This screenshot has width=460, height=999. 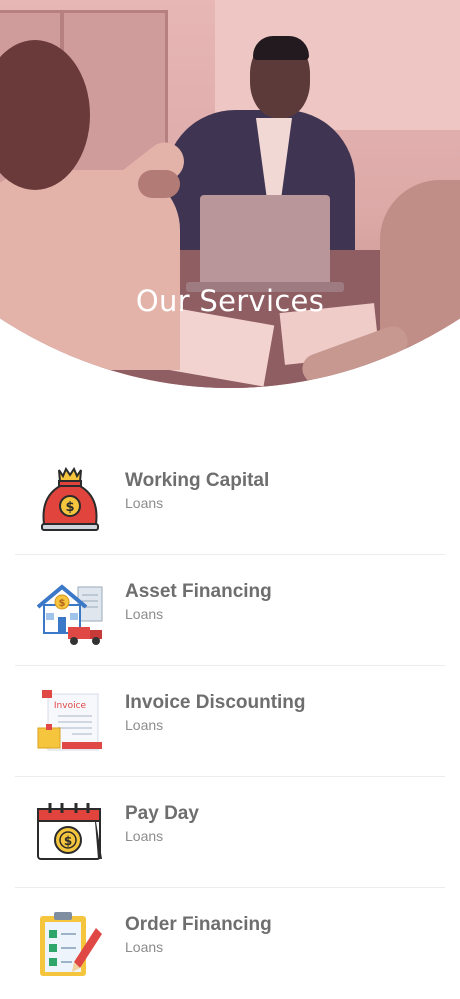 I want to click on service-title: Asset Financing, so click(x=198, y=591).